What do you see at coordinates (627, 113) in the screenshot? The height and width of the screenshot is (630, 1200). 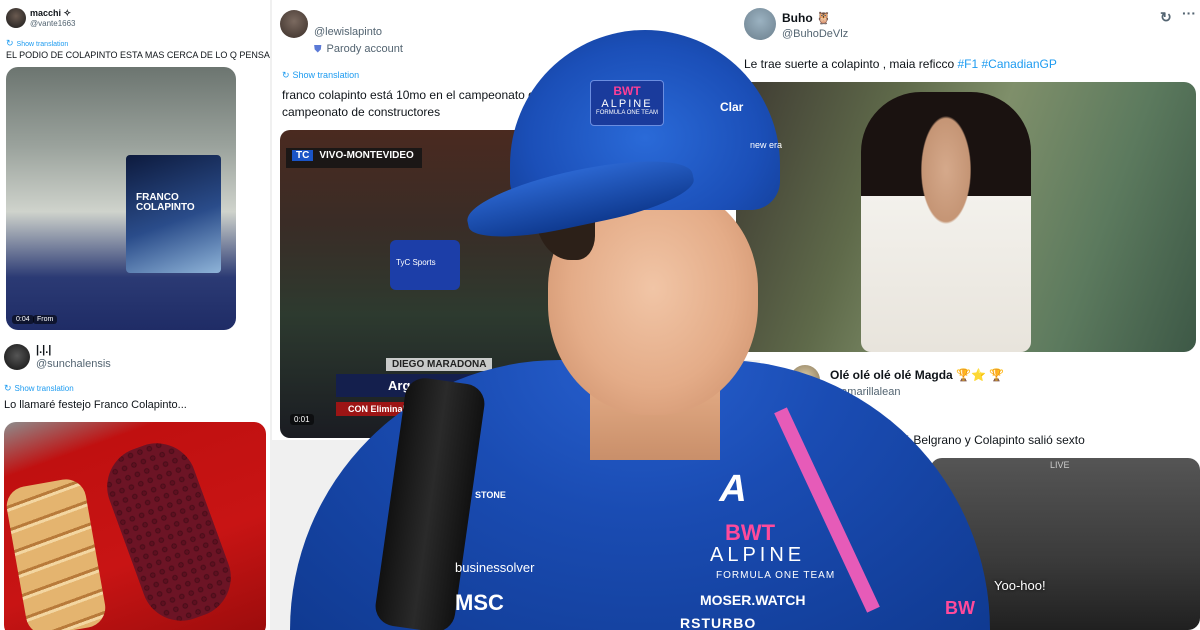 I see `cap-formula-text: FORMULA ONE TEAM` at bounding box center [627, 113].